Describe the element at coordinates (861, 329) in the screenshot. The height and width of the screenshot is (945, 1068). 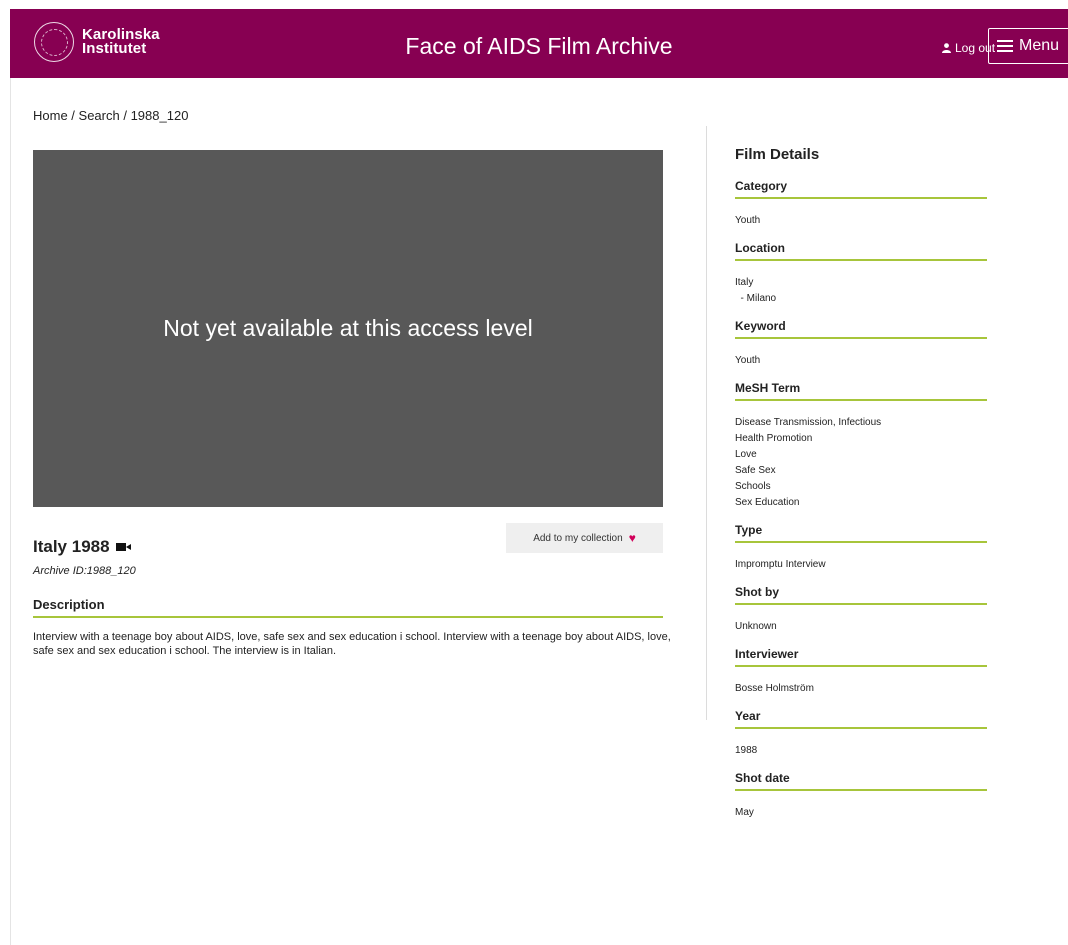
I see `detail-label: Keyword` at that location.